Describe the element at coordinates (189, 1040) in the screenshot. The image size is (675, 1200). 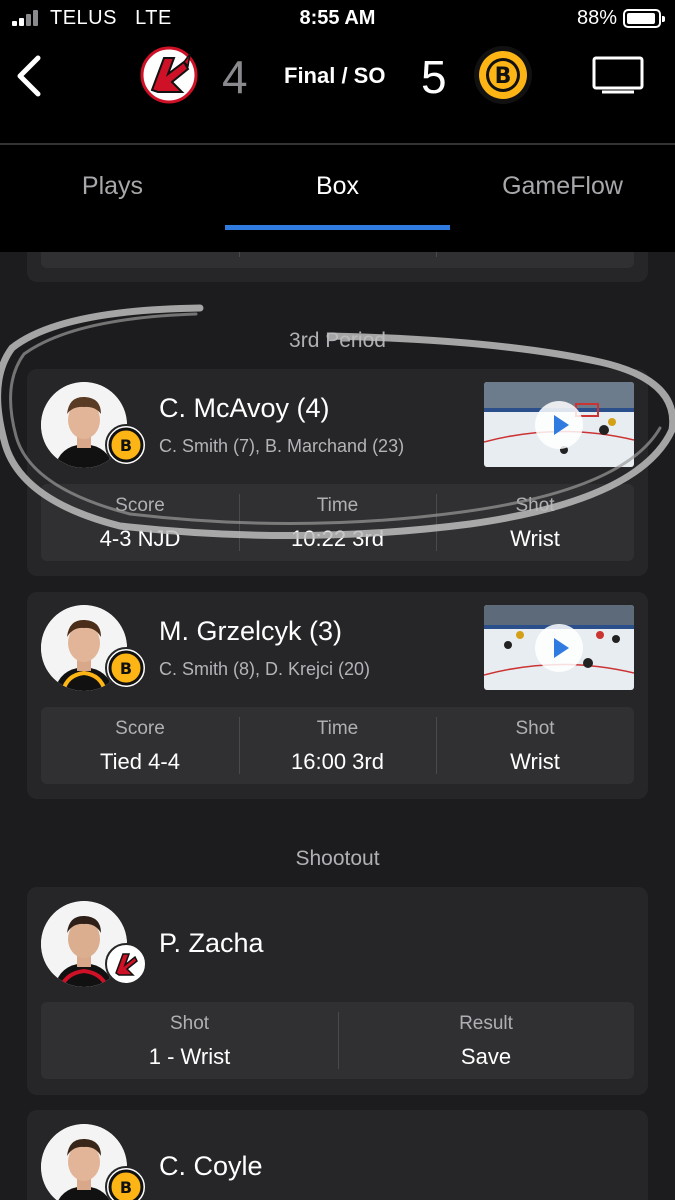
I see `stat-shot: Shot 1 - Wrist` at that location.